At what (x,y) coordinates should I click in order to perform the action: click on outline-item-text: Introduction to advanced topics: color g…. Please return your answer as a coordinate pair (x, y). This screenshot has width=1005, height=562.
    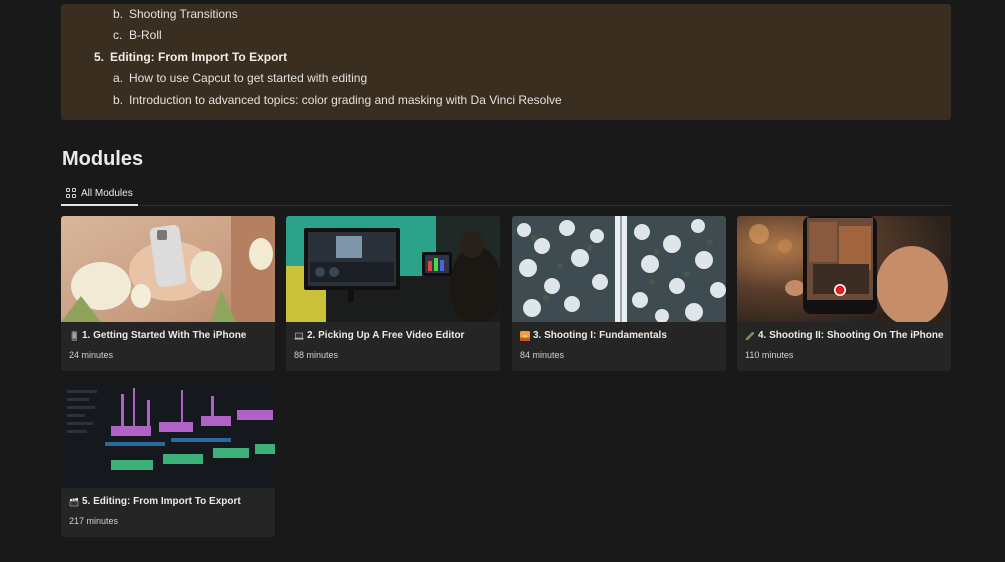
    Looking at the image, I should click on (345, 100).